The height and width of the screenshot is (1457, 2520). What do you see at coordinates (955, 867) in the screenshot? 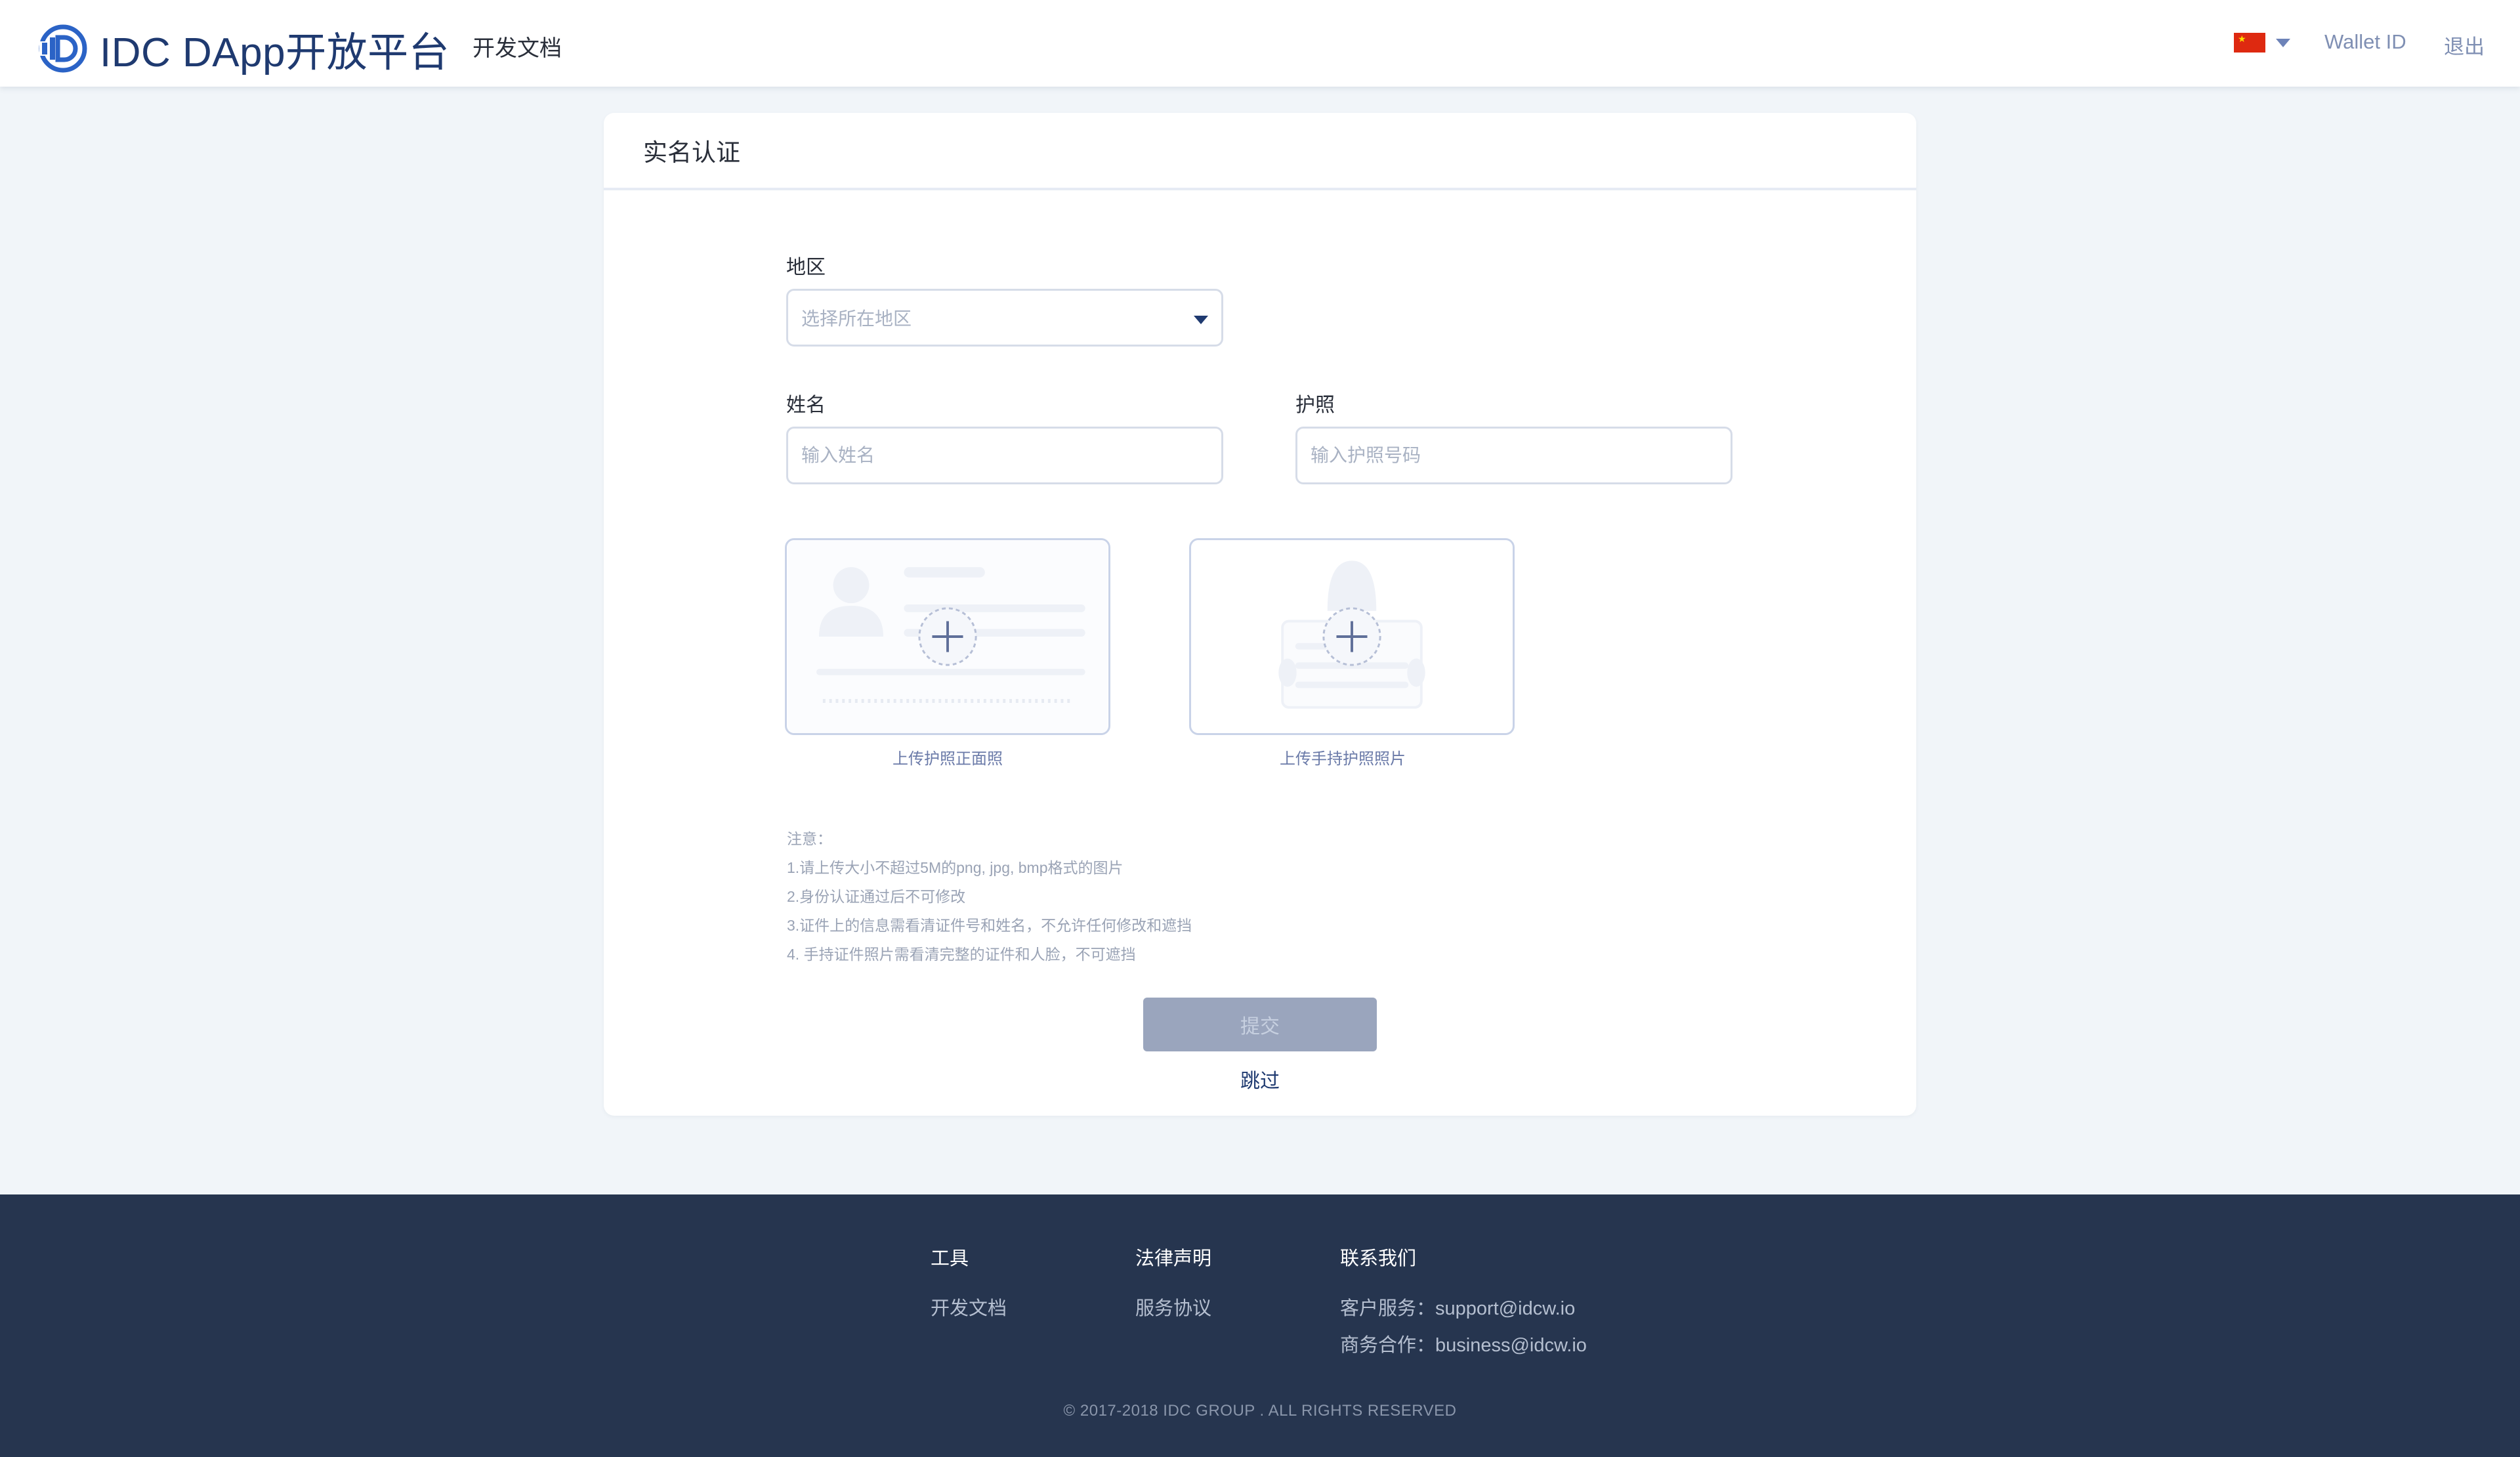
I see `note-item: 1.请上传大小不超过5M的png, jpg, bmp格式的图片` at bounding box center [955, 867].